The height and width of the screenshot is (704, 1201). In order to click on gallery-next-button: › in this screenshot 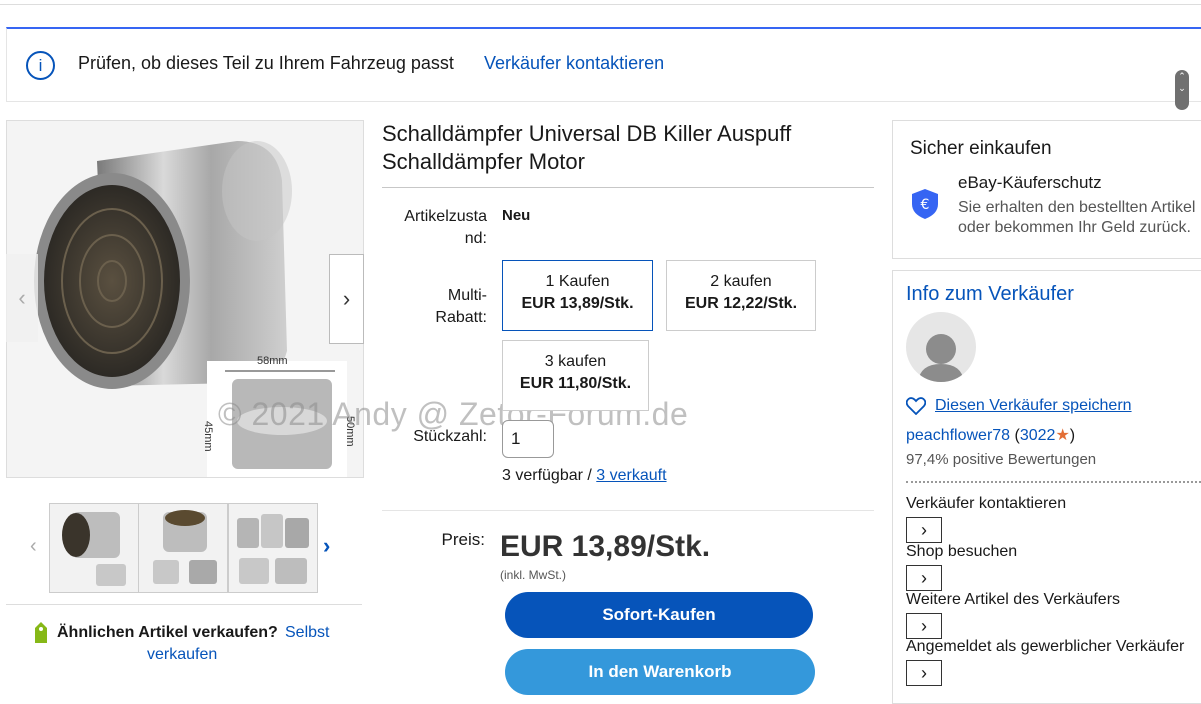, I will do `click(346, 299)`.